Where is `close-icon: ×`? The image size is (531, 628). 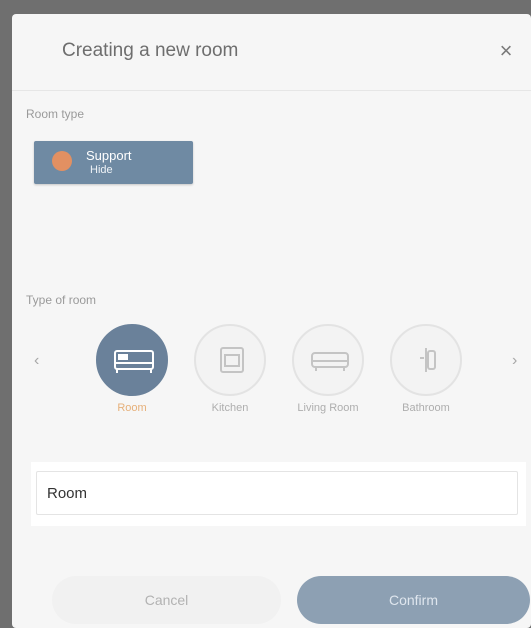 close-icon: × is located at coordinates (506, 50).